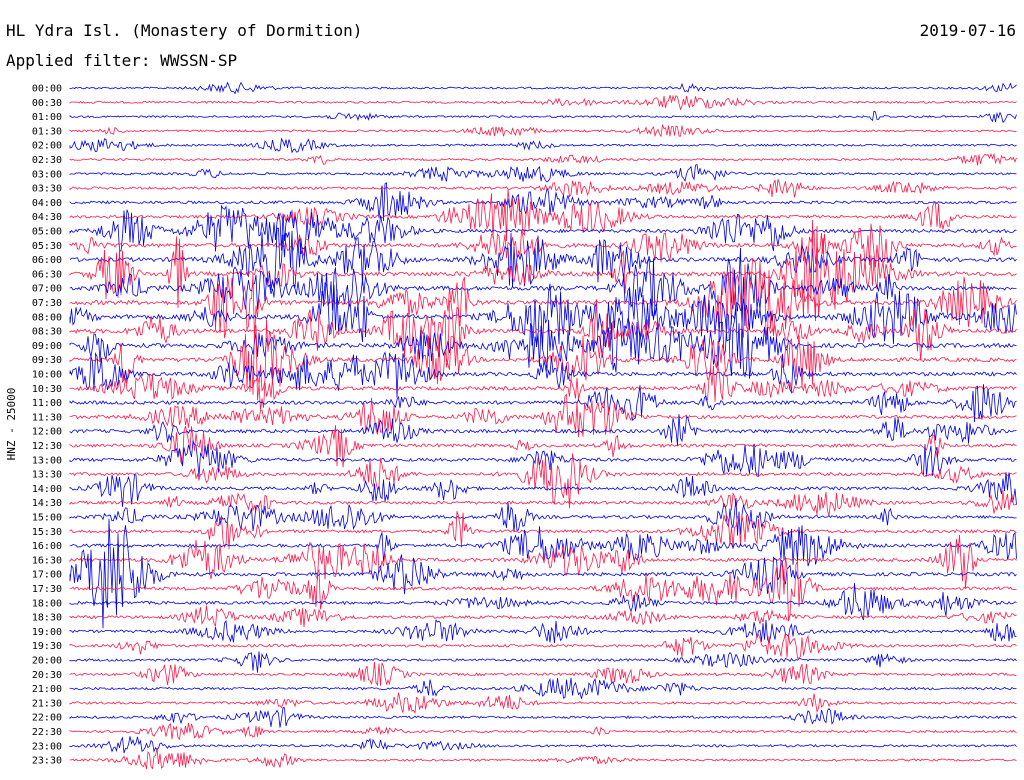 The width and height of the screenshot is (1024, 780). I want to click on row-time-label: 21:00, so click(47, 689).